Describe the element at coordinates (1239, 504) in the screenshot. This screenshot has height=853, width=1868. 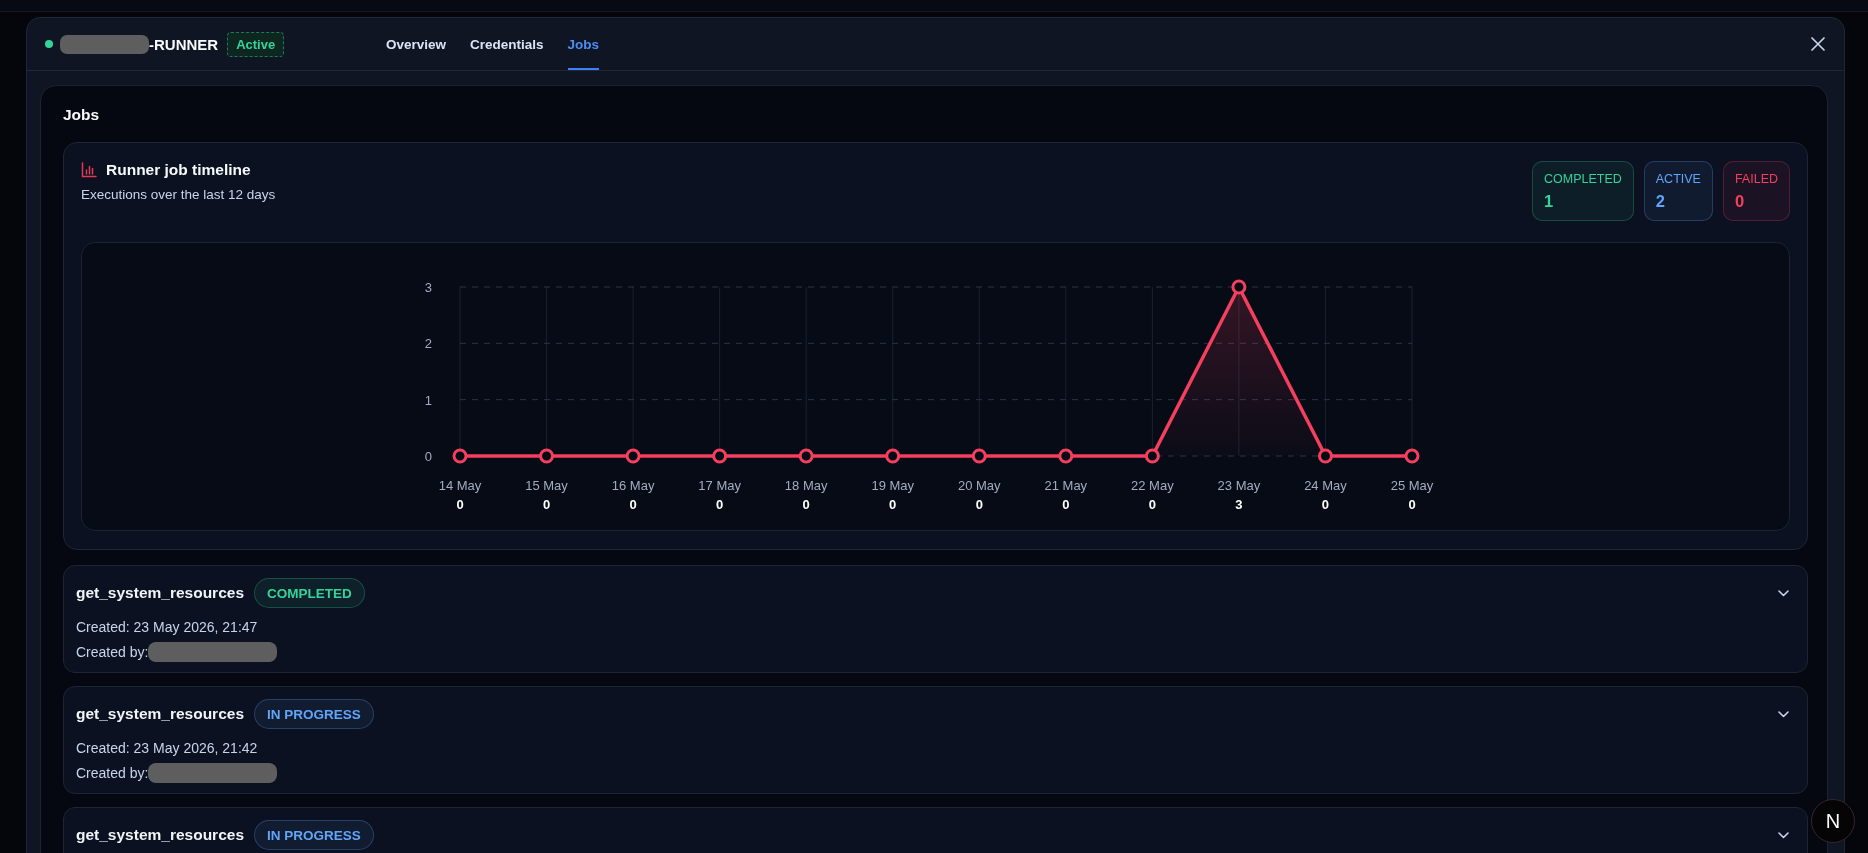
I see `value-label: 3` at that location.